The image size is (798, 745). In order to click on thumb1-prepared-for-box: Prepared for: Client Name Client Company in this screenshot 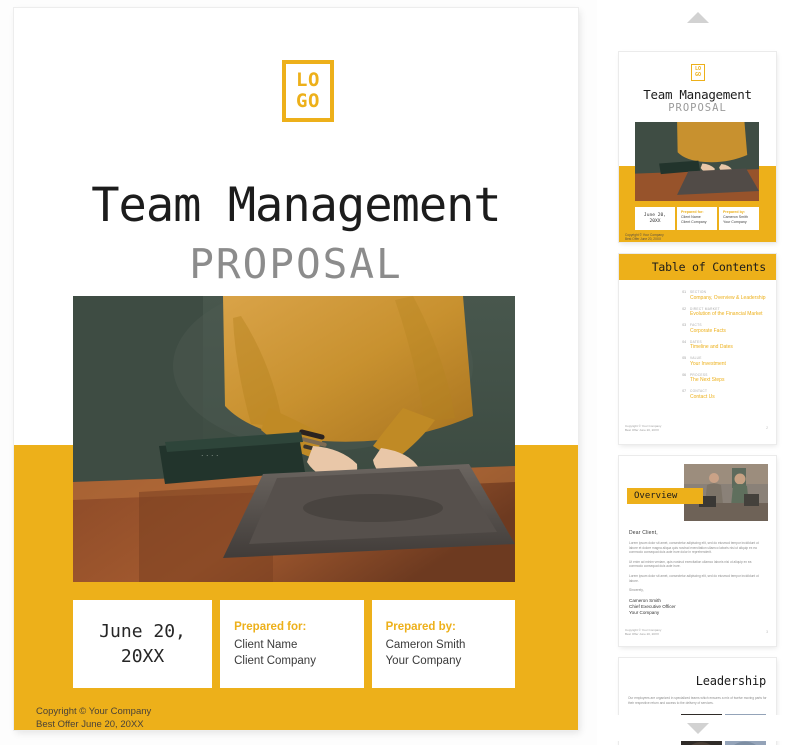, I will do `click(697, 218)`.